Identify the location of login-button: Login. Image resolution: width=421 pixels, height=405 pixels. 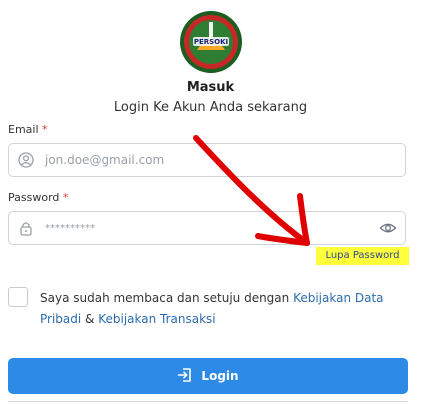
(208, 376).